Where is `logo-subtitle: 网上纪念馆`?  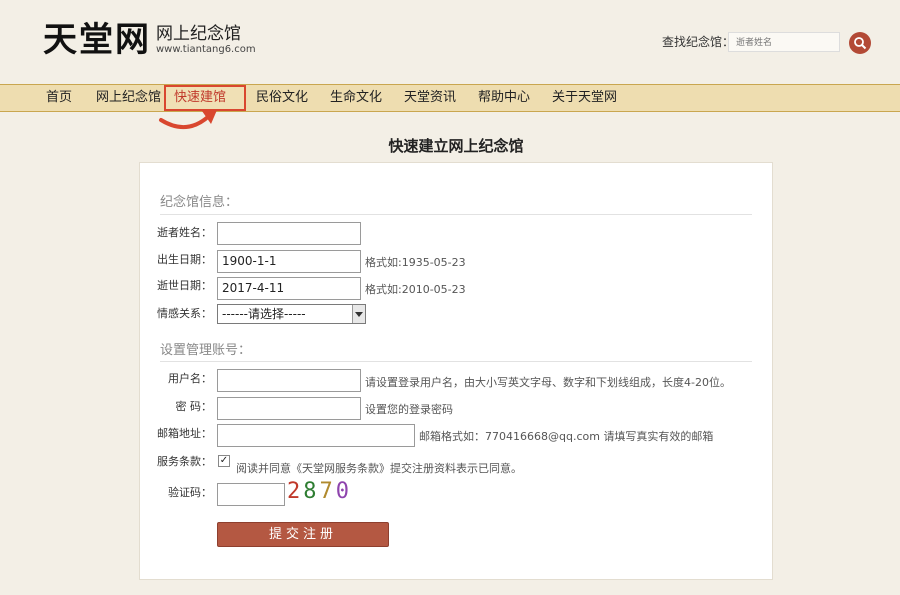 logo-subtitle: 网上纪念馆 is located at coordinates (198, 34).